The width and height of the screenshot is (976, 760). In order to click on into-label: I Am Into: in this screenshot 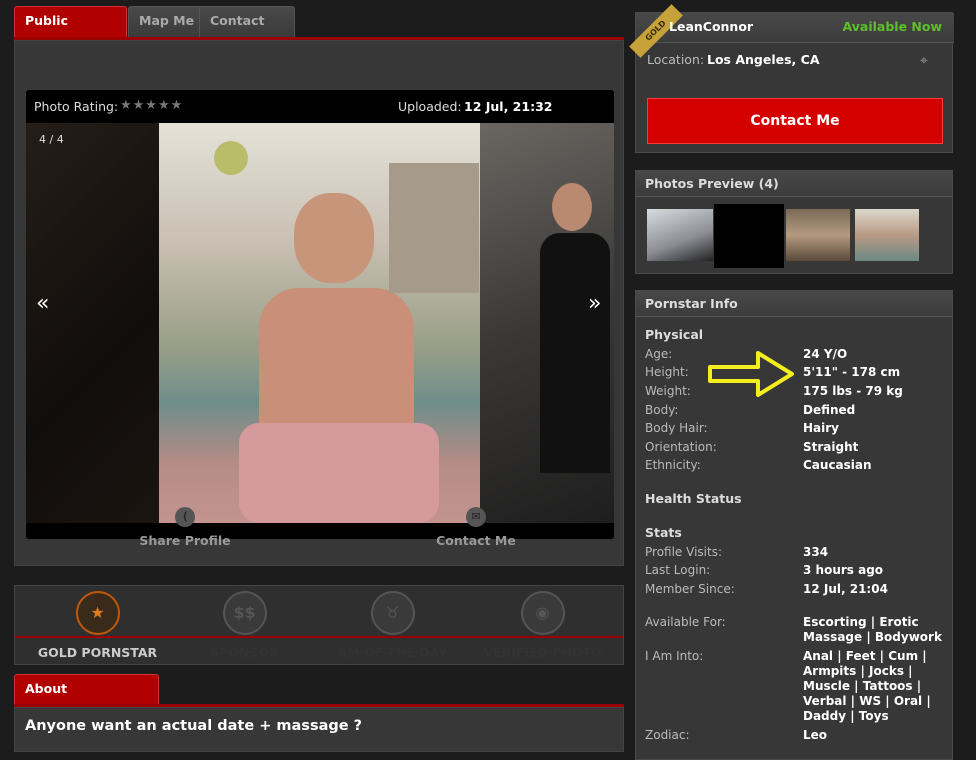, I will do `click(674, 656)`.